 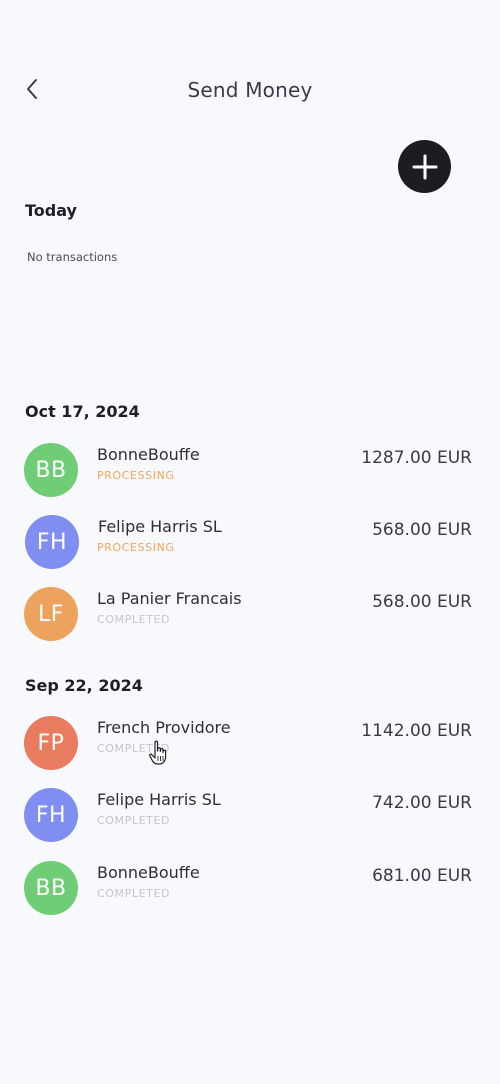 What do you see at coordinates (422, 803) in the screenshot?
I see `transaction-amount: 742.00 EUR` at bounding box center [422, 803].